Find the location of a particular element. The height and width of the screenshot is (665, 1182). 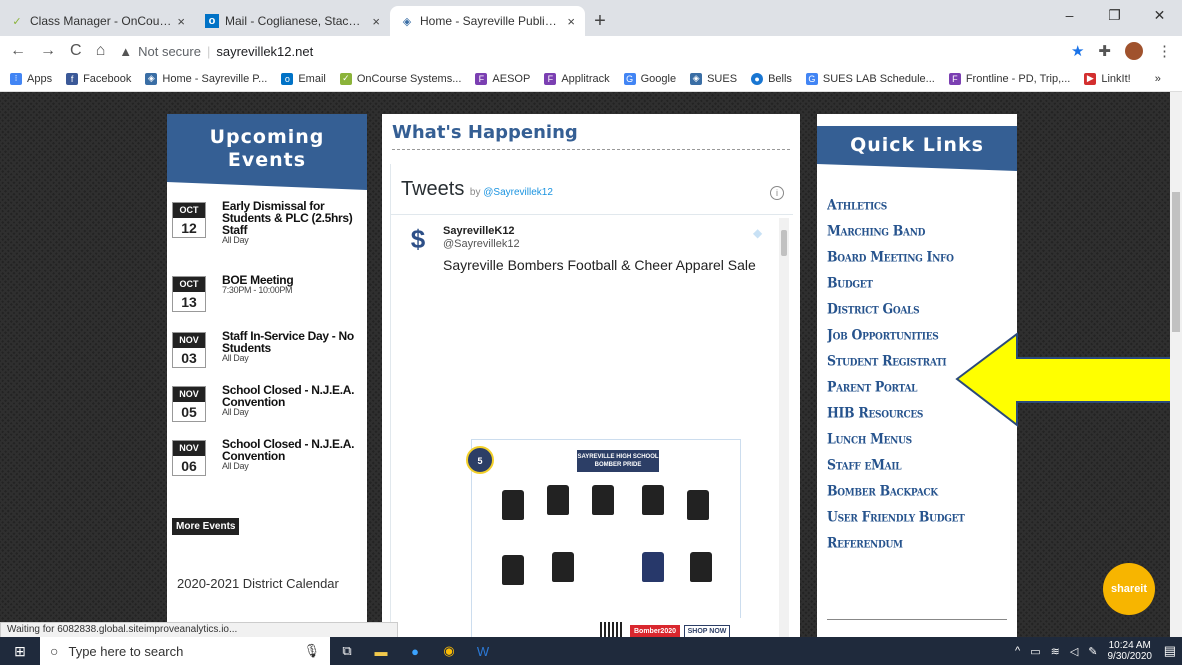

tab-mail: o Mail - Coglianese, Stacey - Outlo × is located at coordinates (292, 21).